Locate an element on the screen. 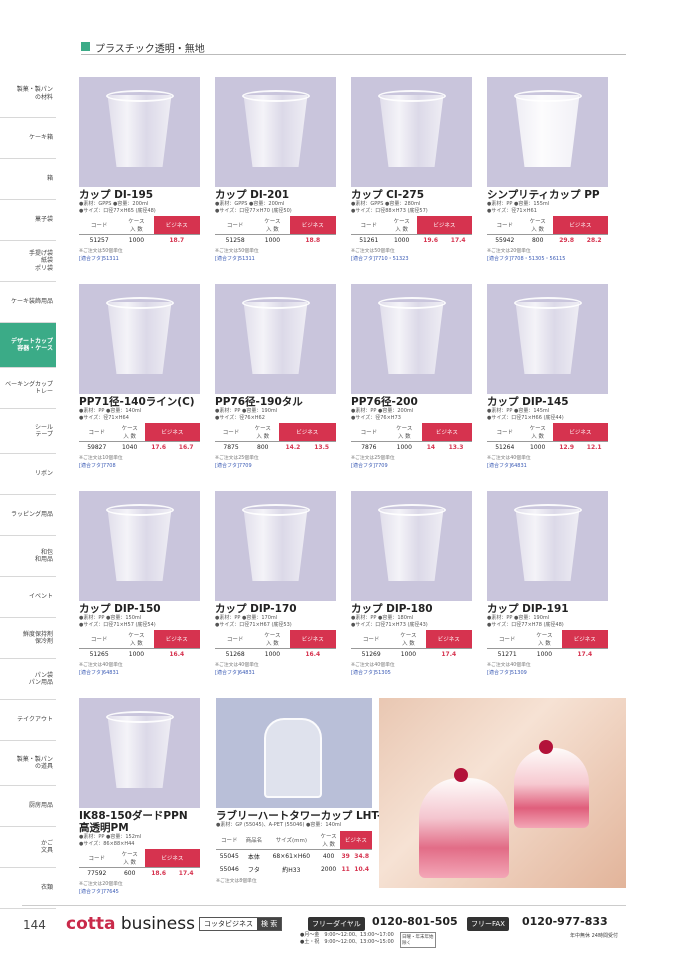  sidebar-item: ベーキングカップ トレー is located at coordinates (28, 388).